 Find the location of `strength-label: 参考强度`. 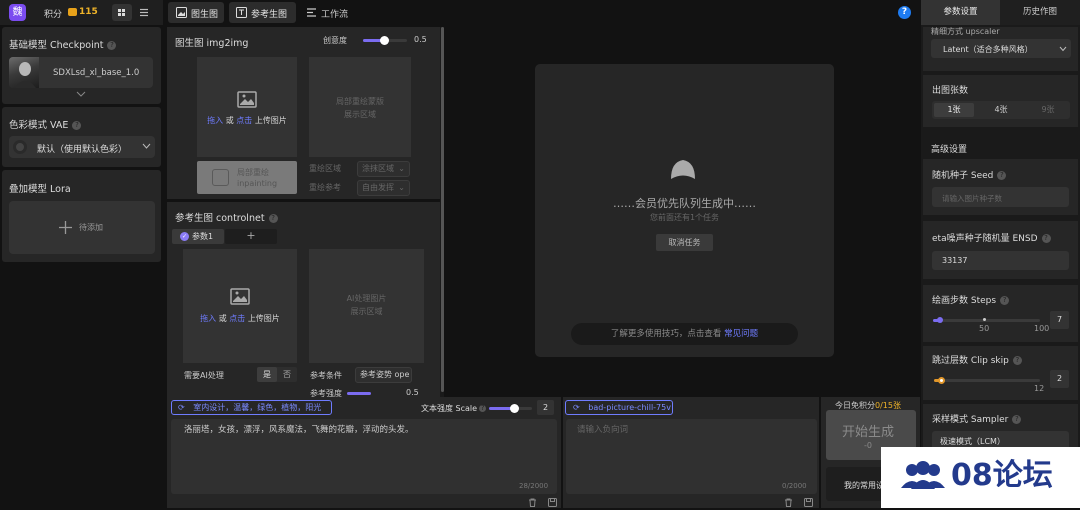

strength-label: 参考强度 is located at coordinates (326, 393).